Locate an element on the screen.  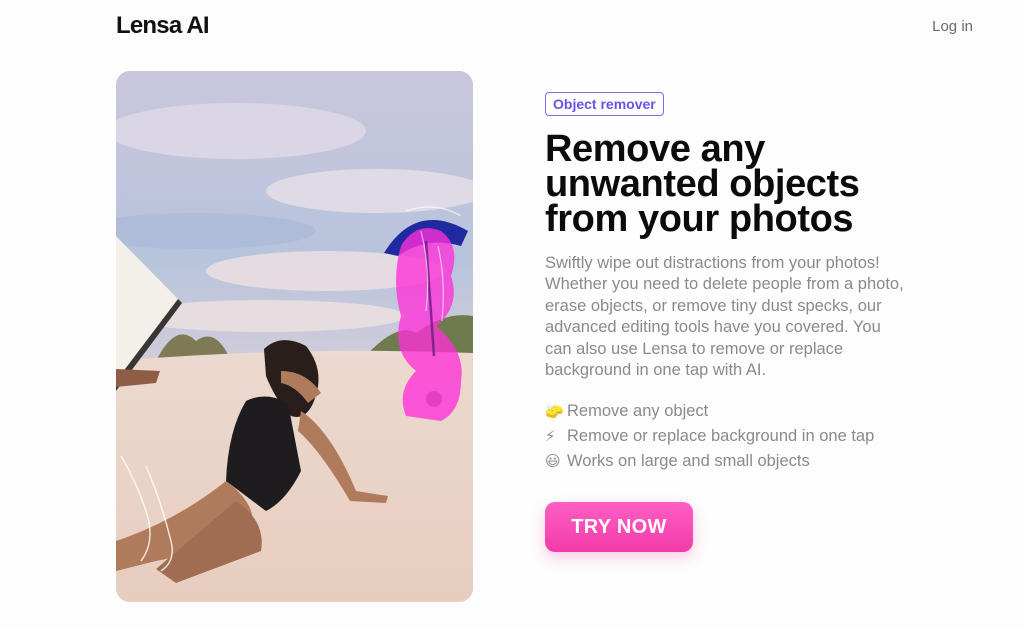
eraser-icon: 🧽 is located at coordinates (554, 412).